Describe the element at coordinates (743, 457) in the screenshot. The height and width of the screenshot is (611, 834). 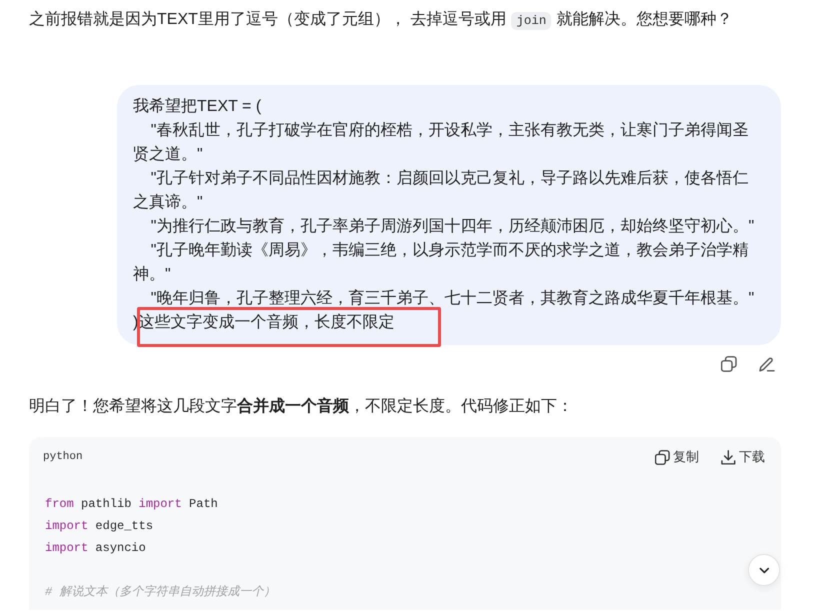
I see `download-button: 下载` at that location.